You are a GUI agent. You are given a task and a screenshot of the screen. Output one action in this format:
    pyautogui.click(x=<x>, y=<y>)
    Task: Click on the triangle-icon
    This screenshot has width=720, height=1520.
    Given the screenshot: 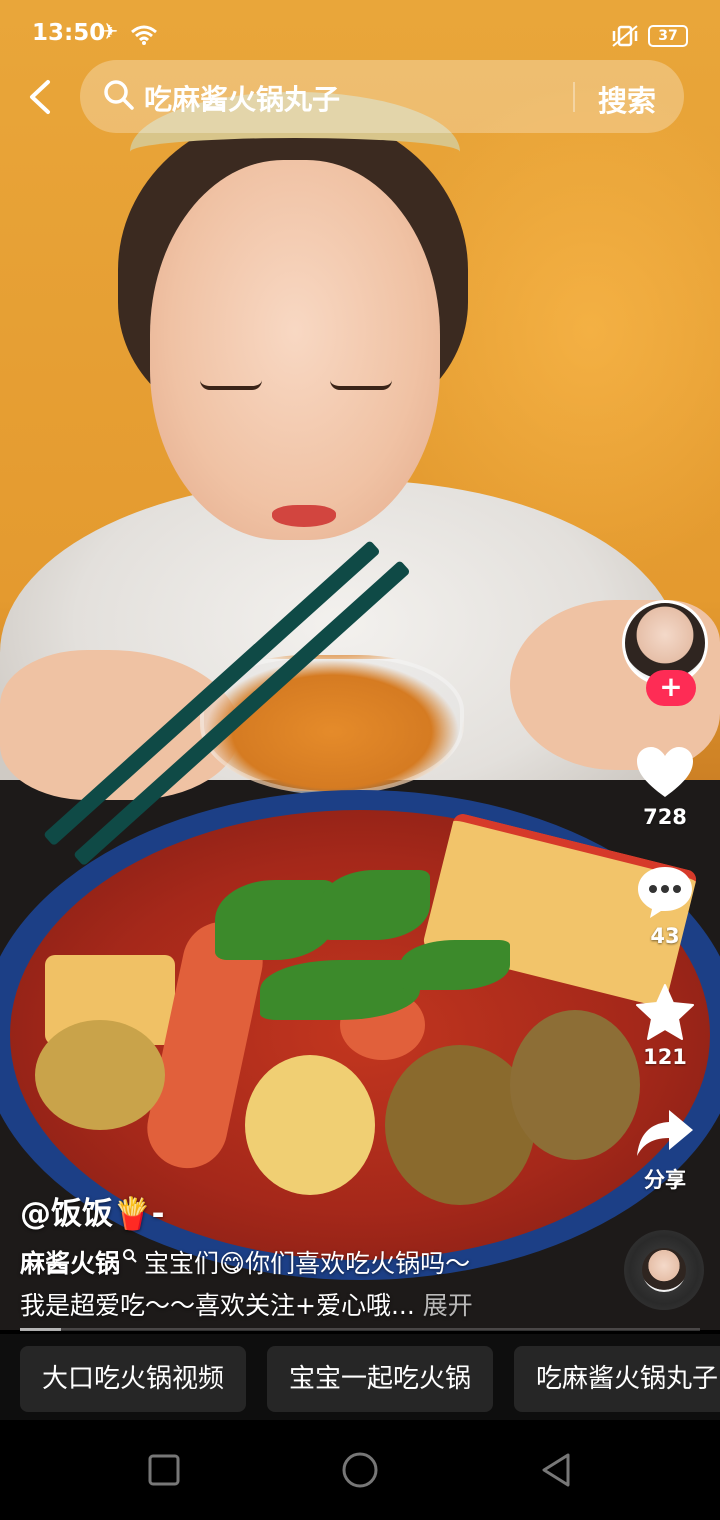 What is the action you would take?
    pyautogui.click(x=556, y=1470)
    